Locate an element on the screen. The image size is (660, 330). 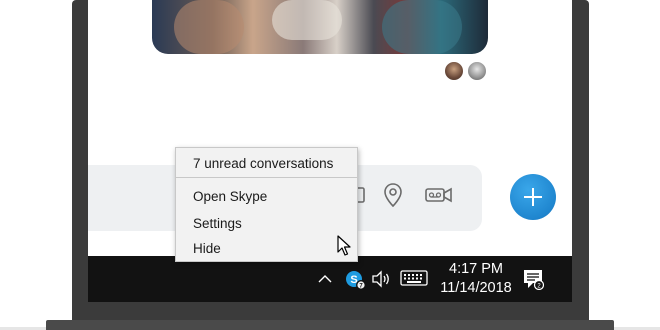
new-chat-button is located at coordinates (533, 197).